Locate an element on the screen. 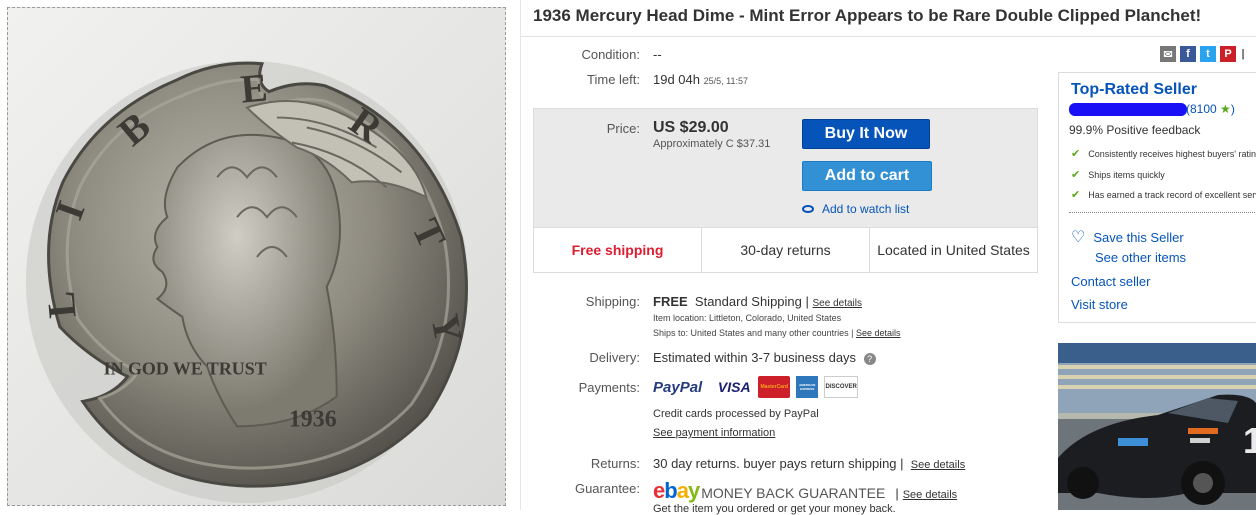 The height and width of the screenshot is (515, 1256). shipping-see-details-link: See details is located at coordinates (837, 303).